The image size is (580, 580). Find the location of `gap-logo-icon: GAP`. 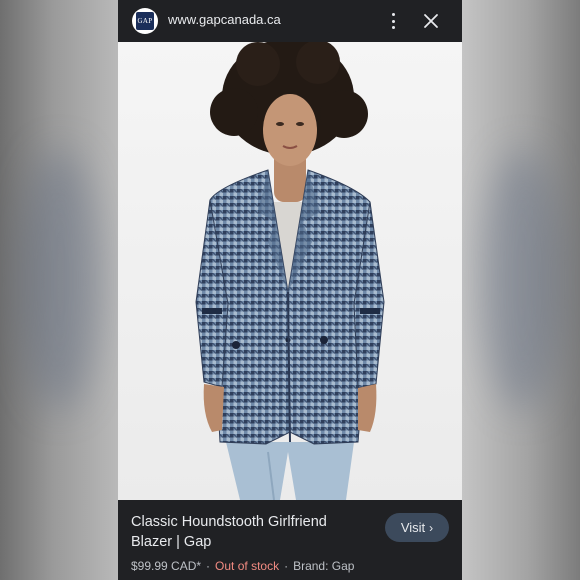

gap-logo-icon: GAP is located at coordinates (145, 21).